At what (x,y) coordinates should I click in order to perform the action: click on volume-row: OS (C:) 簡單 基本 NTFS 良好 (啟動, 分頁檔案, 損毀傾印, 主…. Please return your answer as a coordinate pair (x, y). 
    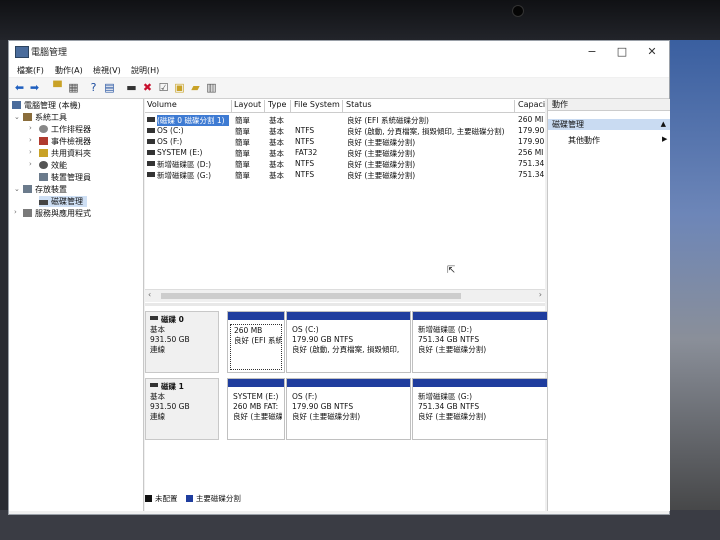
    Looking at the image, I should click on (345, 130).